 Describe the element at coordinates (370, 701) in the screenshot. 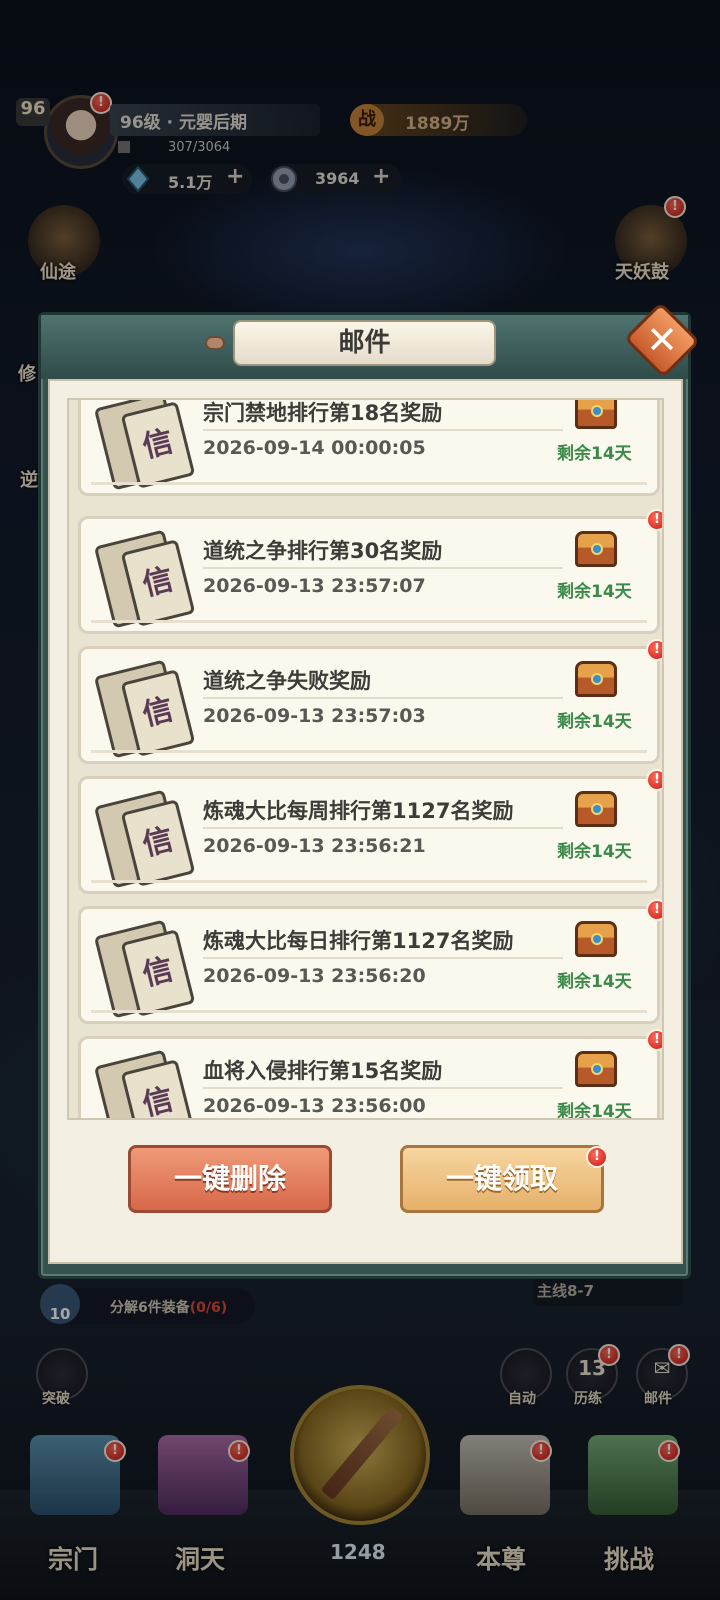

I see `mail-item: 信 道统之争失败奖励 2026-09-13 23:57:03 剩余14天 !` at that location.